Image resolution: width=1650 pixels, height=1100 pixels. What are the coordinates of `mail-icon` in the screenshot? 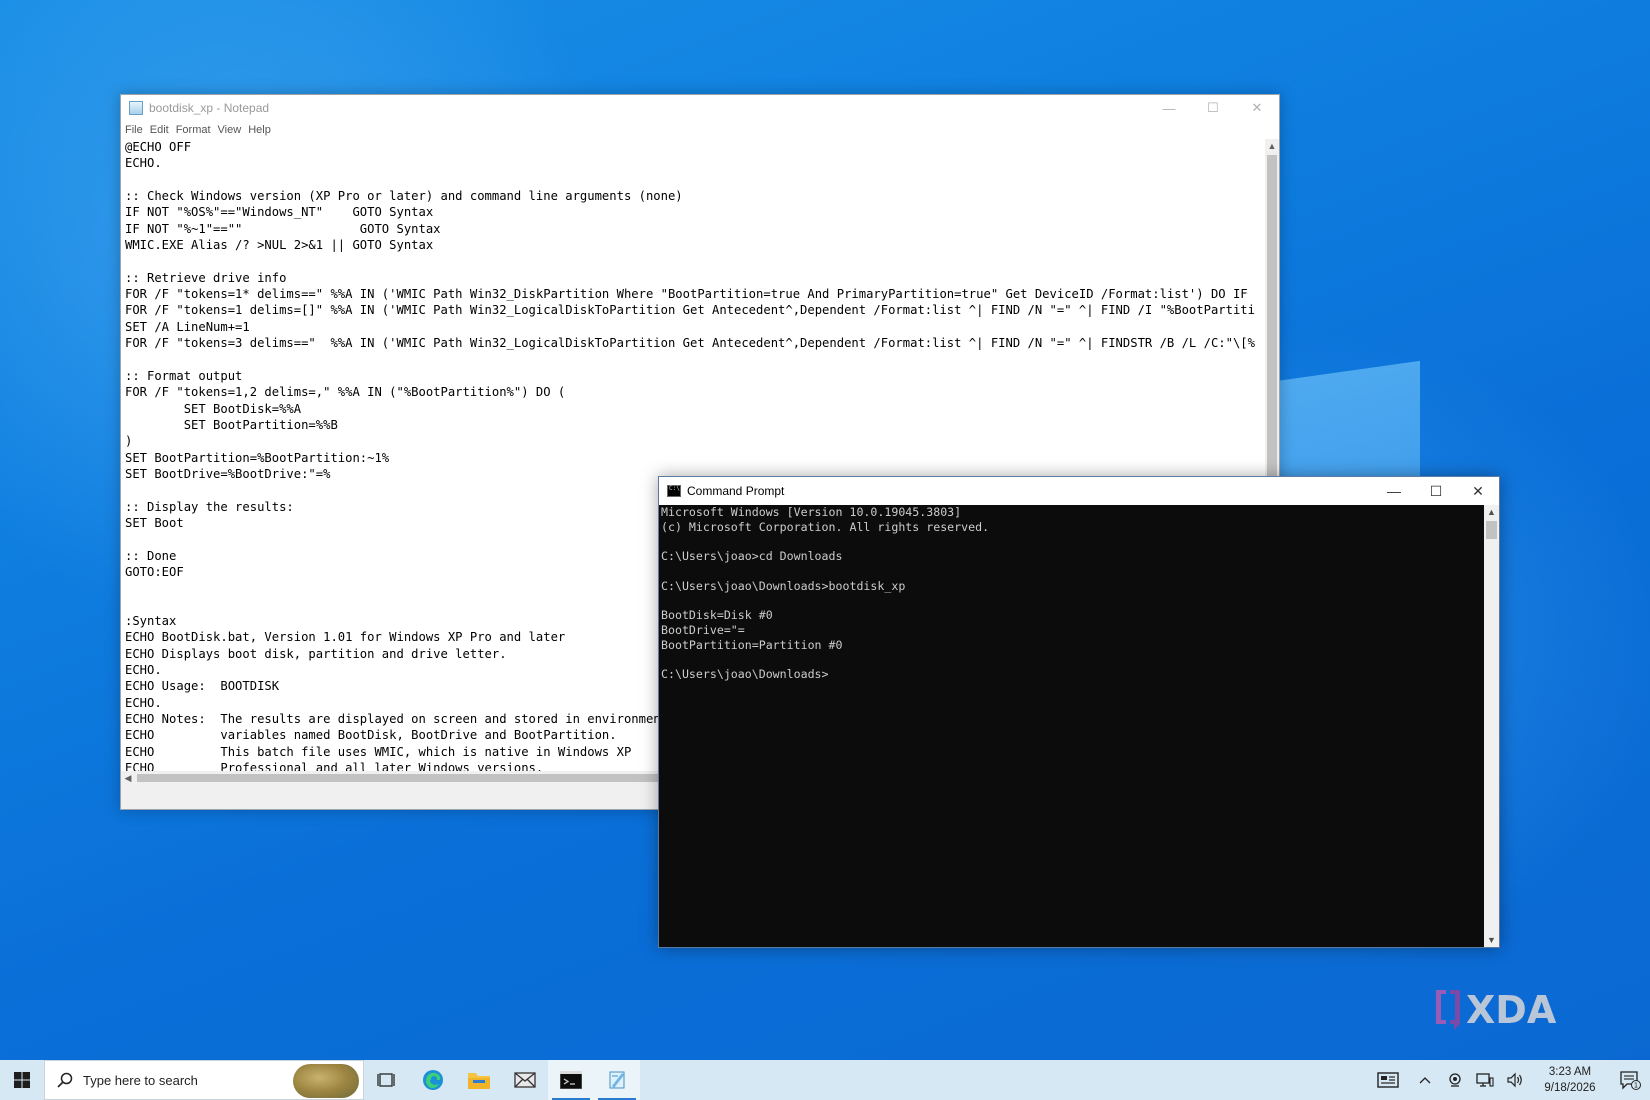 It's located at (525, 1080).